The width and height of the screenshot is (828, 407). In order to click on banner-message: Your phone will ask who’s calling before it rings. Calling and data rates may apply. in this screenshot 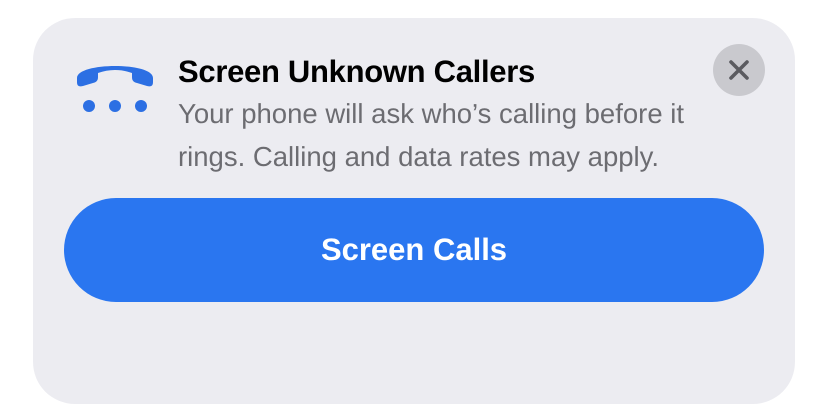, I will do `click(431, 135)`.